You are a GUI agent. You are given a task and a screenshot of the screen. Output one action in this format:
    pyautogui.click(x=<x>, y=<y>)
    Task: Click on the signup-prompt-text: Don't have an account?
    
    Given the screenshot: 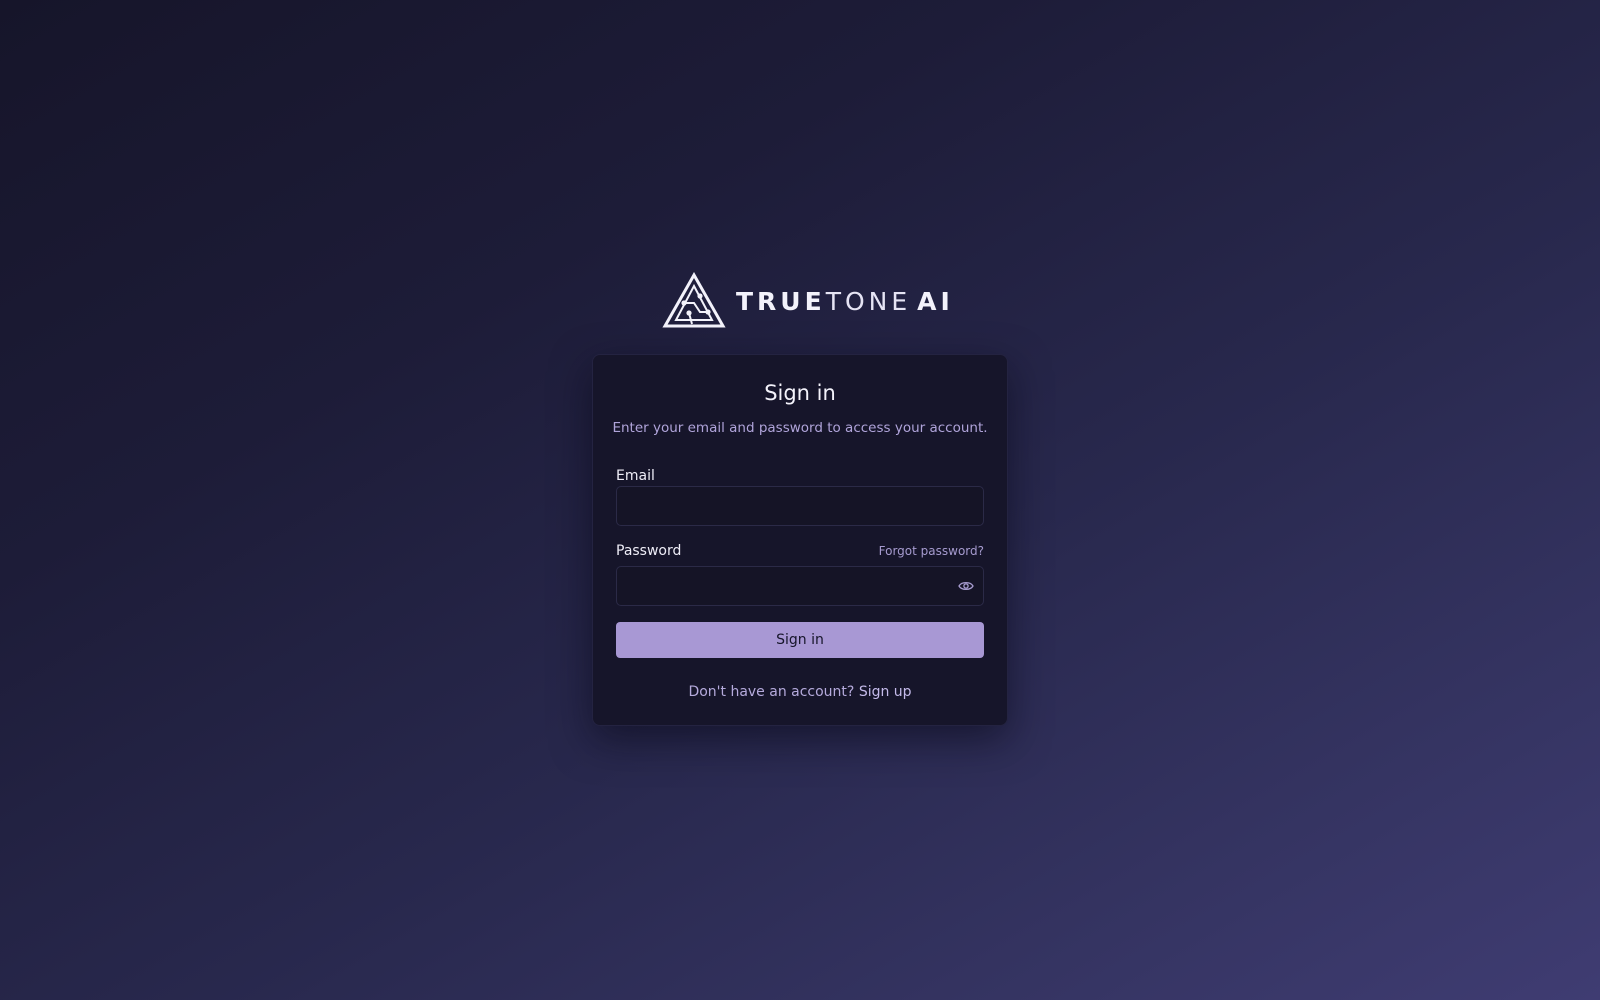 What is the action you would take?
    pyautogui.click(x=771, y=692)
    